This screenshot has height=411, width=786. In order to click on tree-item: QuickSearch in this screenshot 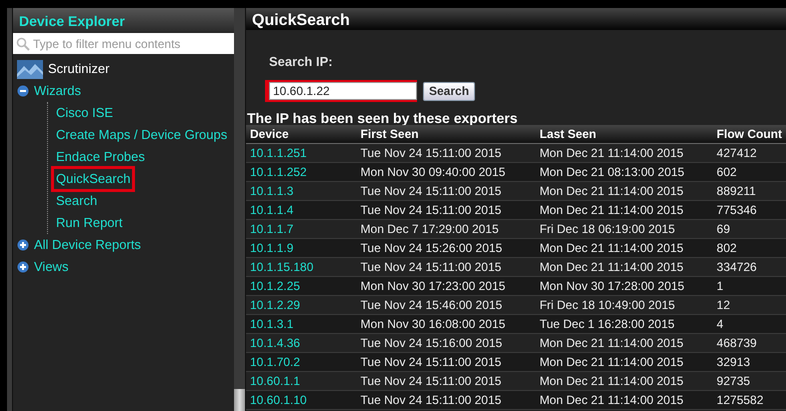, I will do `click(93, 179)`.